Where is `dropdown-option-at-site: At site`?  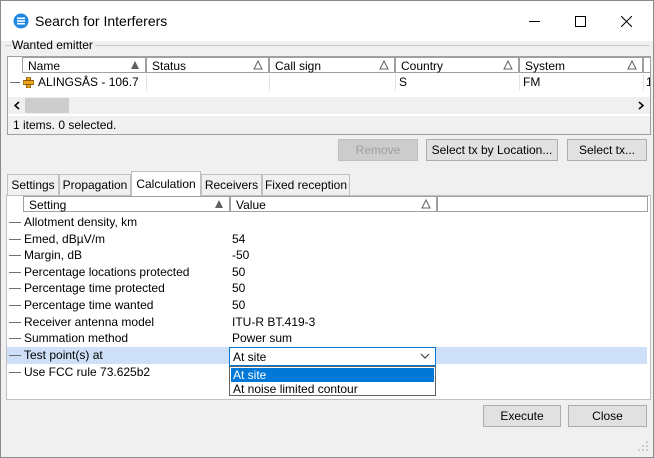 dropdown-option-at-site: At site is located at coordinates (332, 375).